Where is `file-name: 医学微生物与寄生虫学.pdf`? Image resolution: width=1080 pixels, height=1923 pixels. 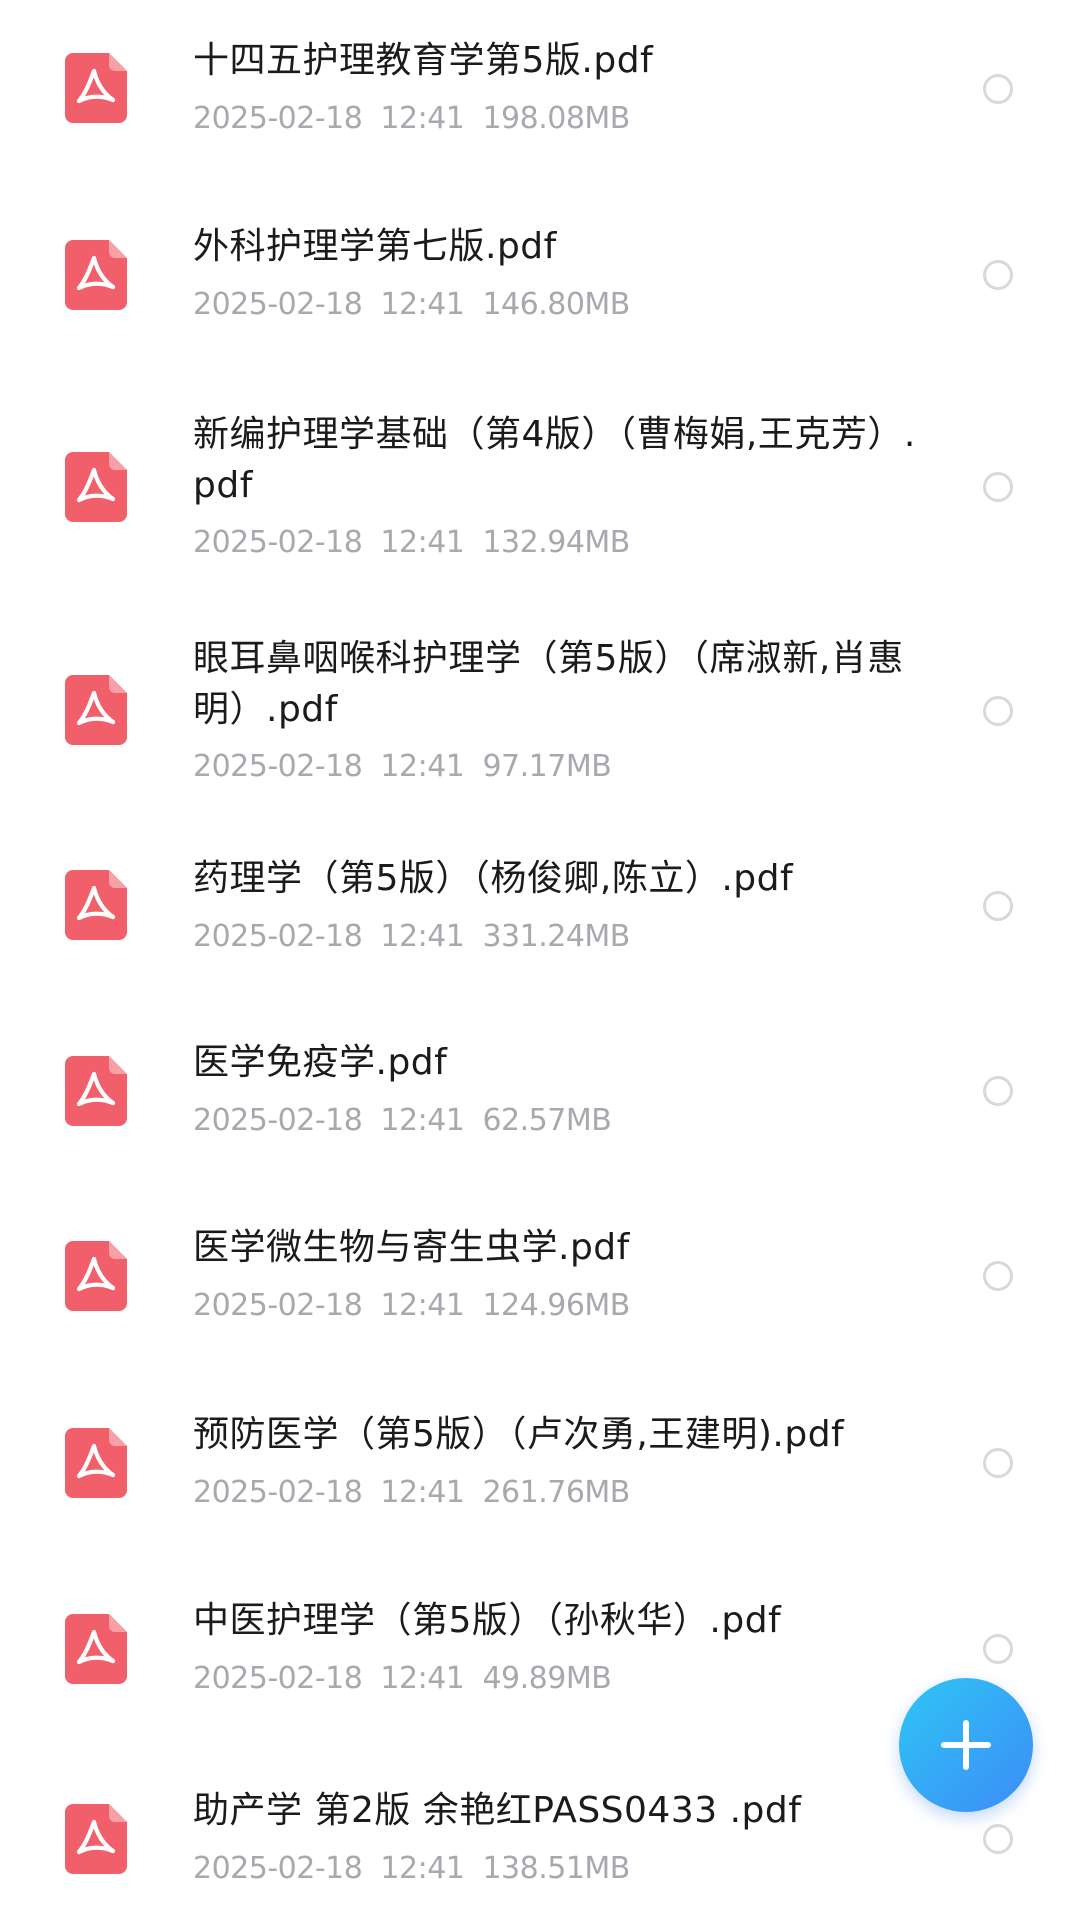
file-name: 医学微生物与寄生虫学.pdf is located at coordinates (411, 1247).